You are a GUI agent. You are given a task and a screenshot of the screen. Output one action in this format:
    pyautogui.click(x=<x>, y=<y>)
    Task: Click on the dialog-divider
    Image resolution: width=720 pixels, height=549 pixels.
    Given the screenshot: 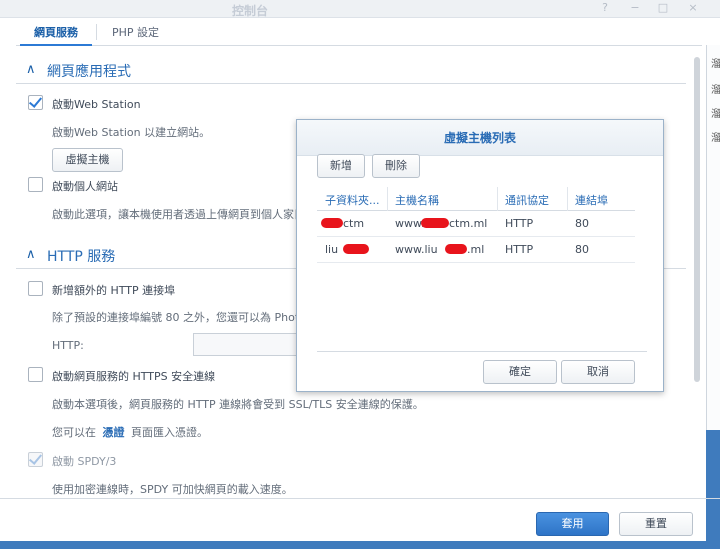 What is the action you would take?
    pyautogui.click(x=482, y=351)
    